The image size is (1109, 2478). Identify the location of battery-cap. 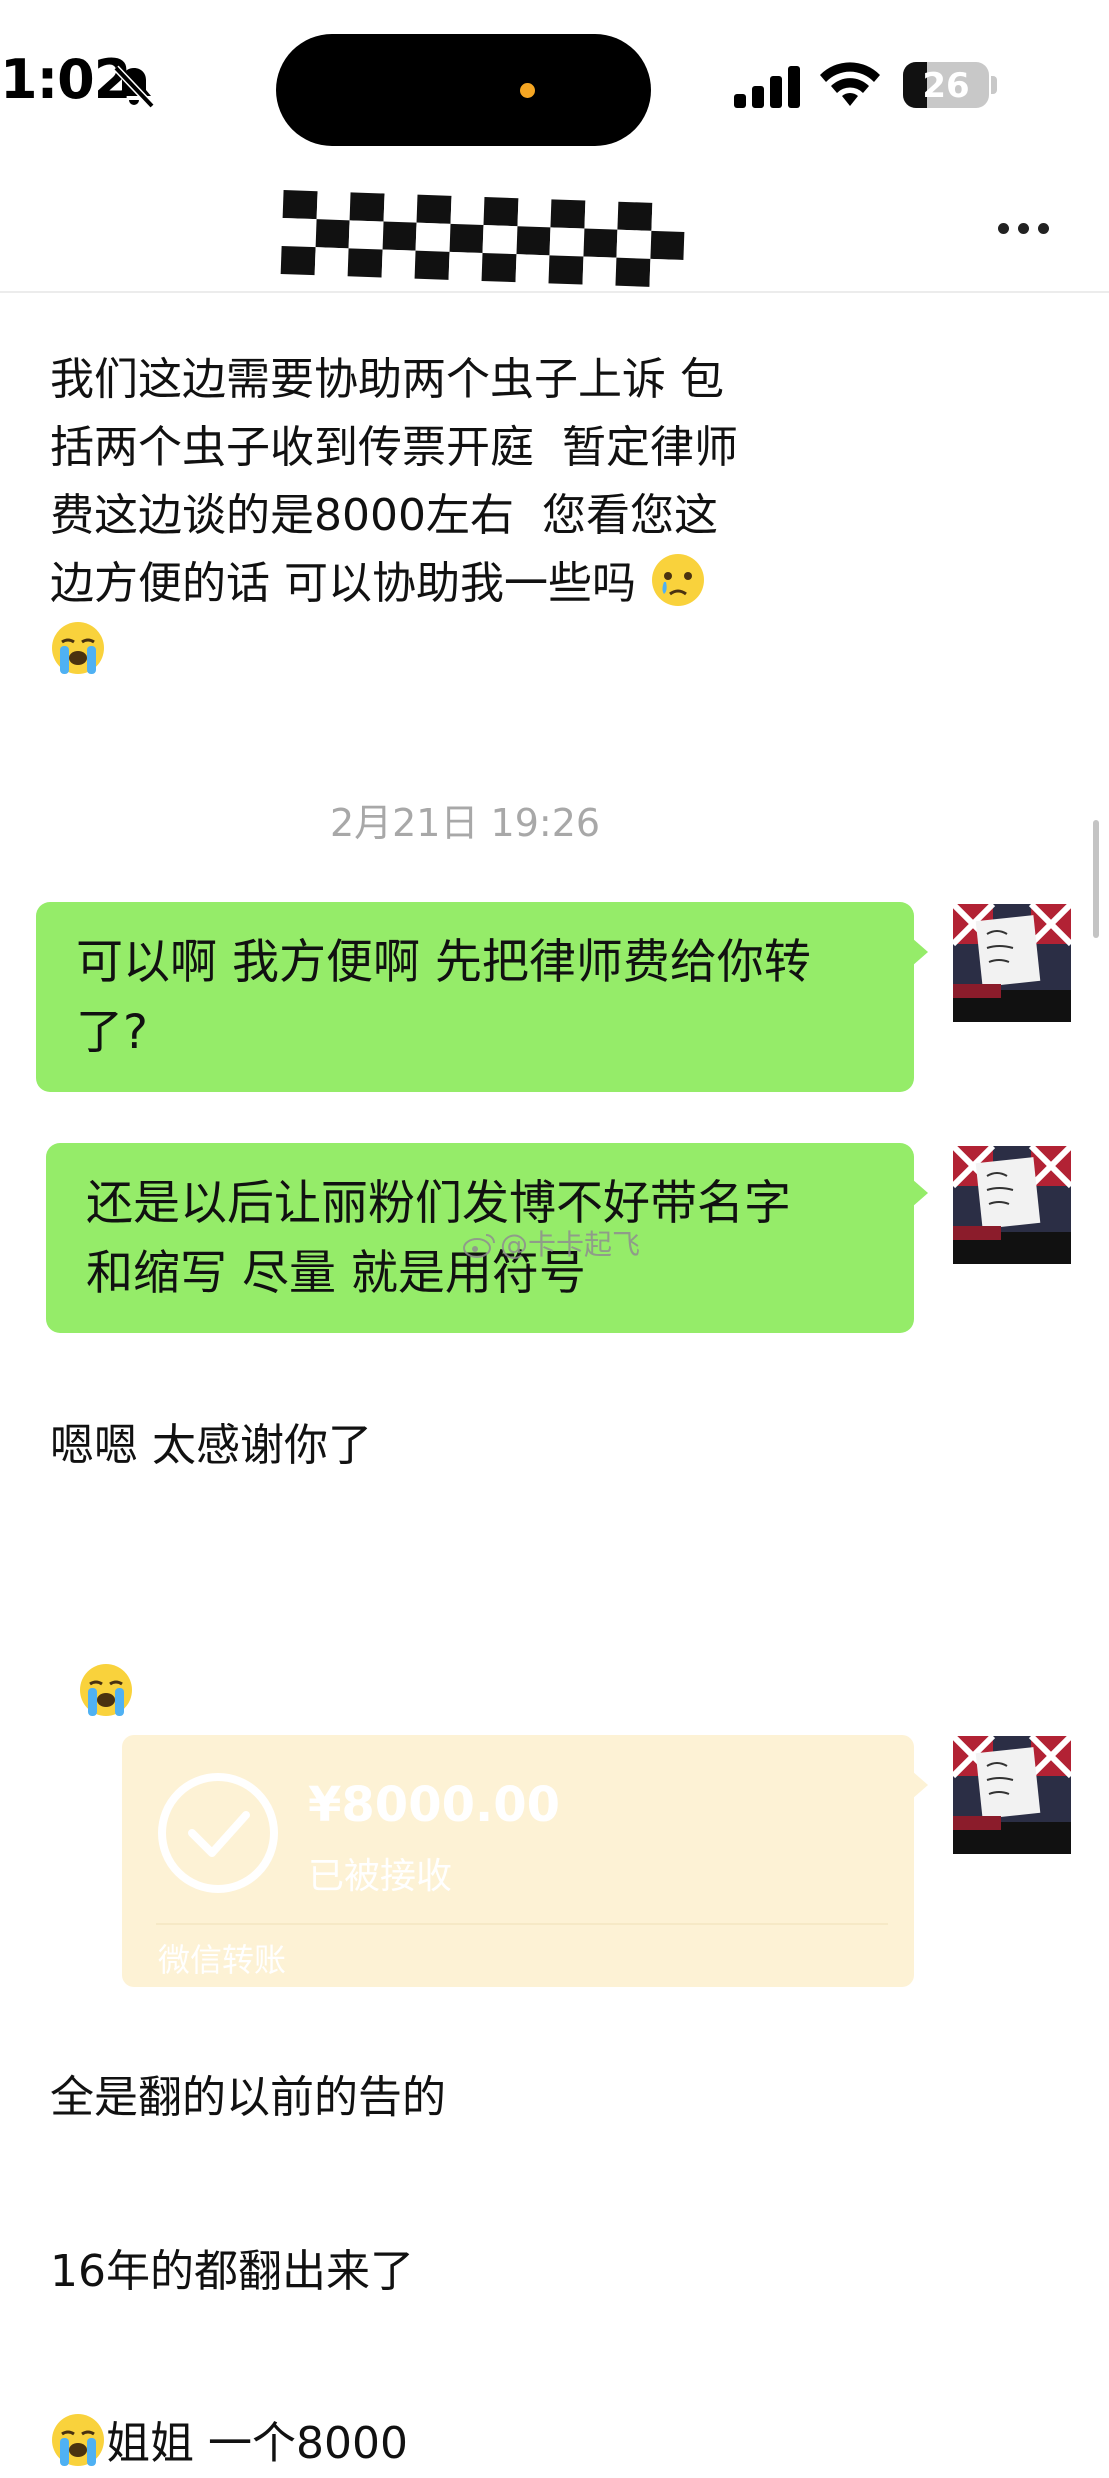
(994, 85).